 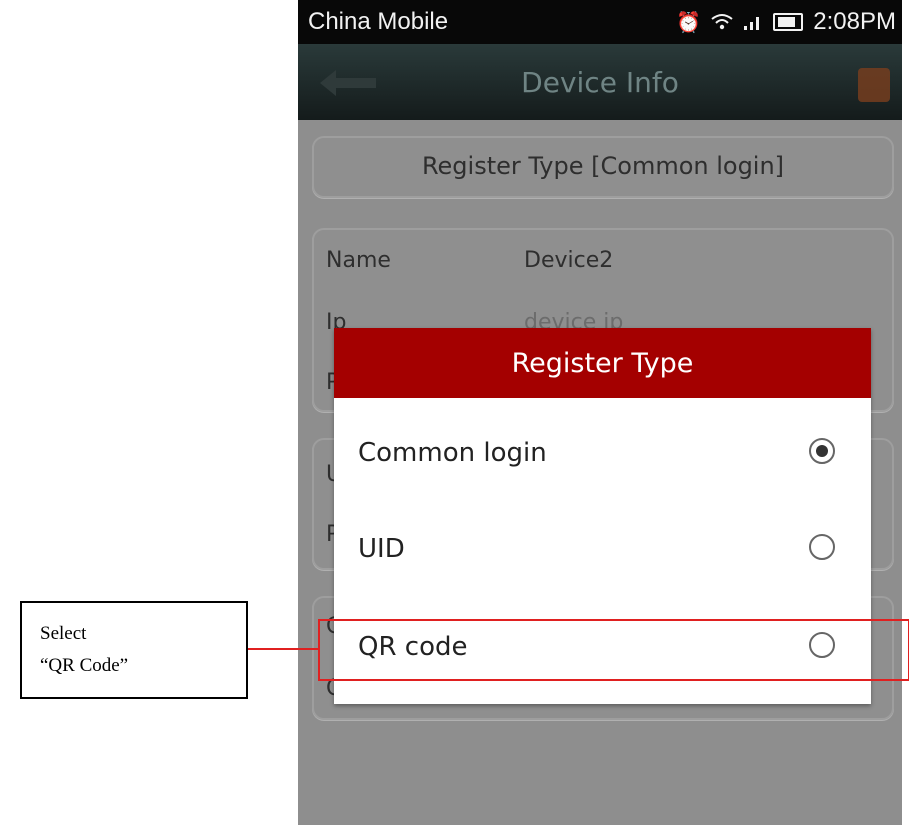 I want to click on share-icon, so click(x=874, y=85).